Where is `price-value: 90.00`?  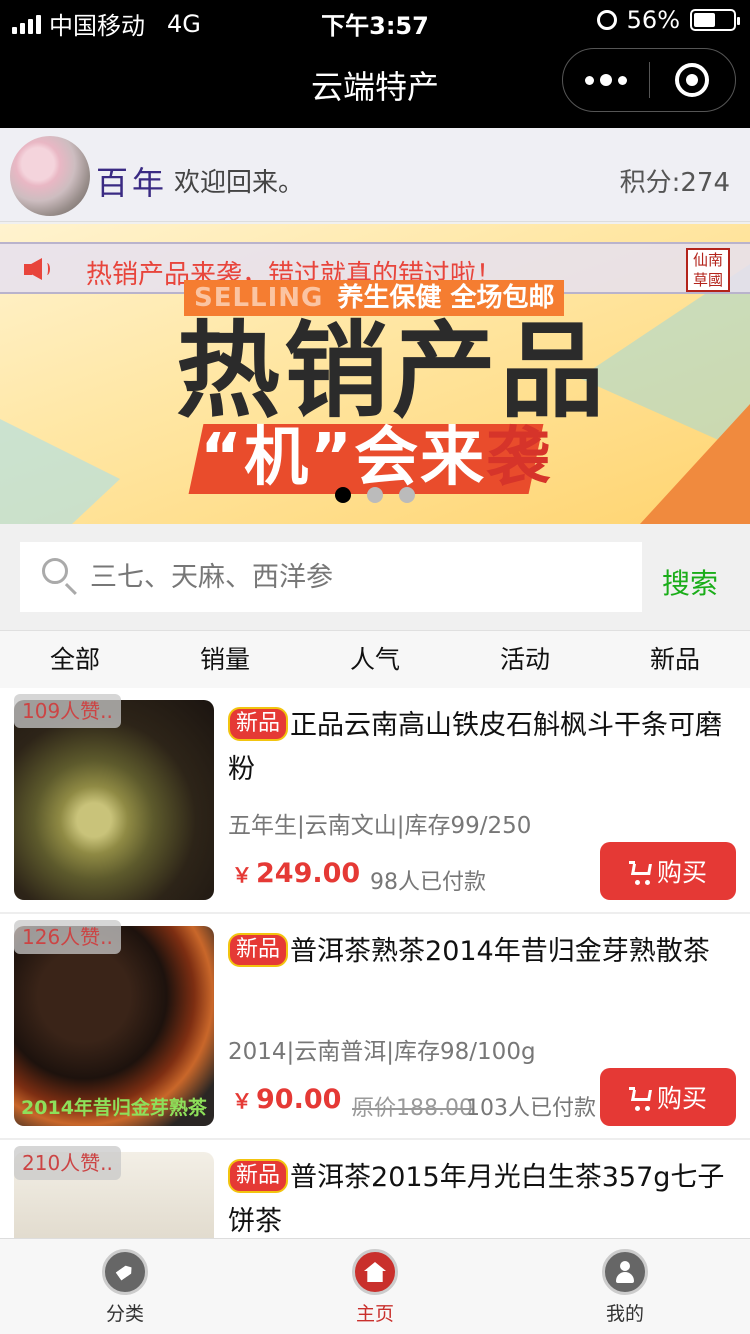
price-value: 90.00 is located at coordinates (299, 1099).